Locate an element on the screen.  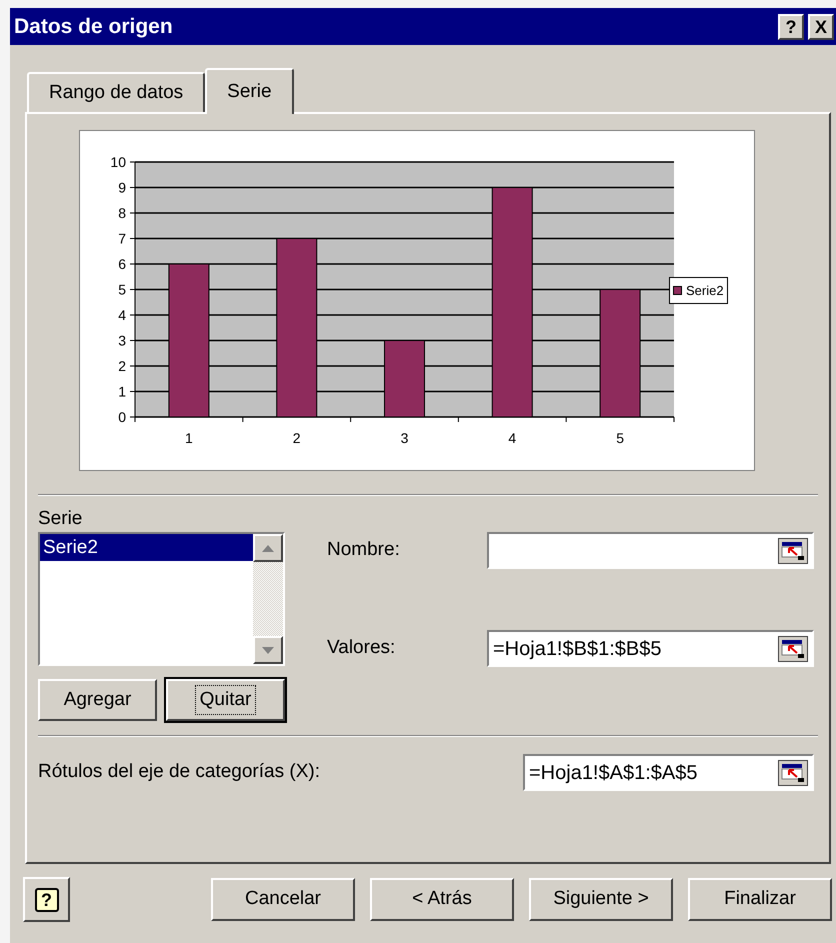
y-tick-label: 2 is located at coordinates (122, 366).